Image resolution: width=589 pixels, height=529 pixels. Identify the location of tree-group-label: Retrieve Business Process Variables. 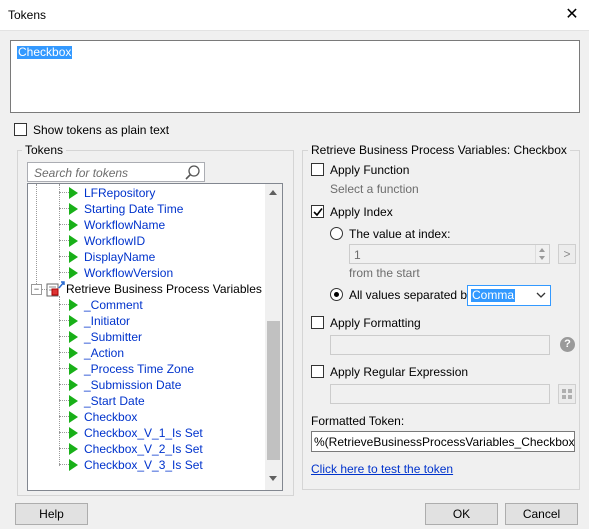
(164, 289).